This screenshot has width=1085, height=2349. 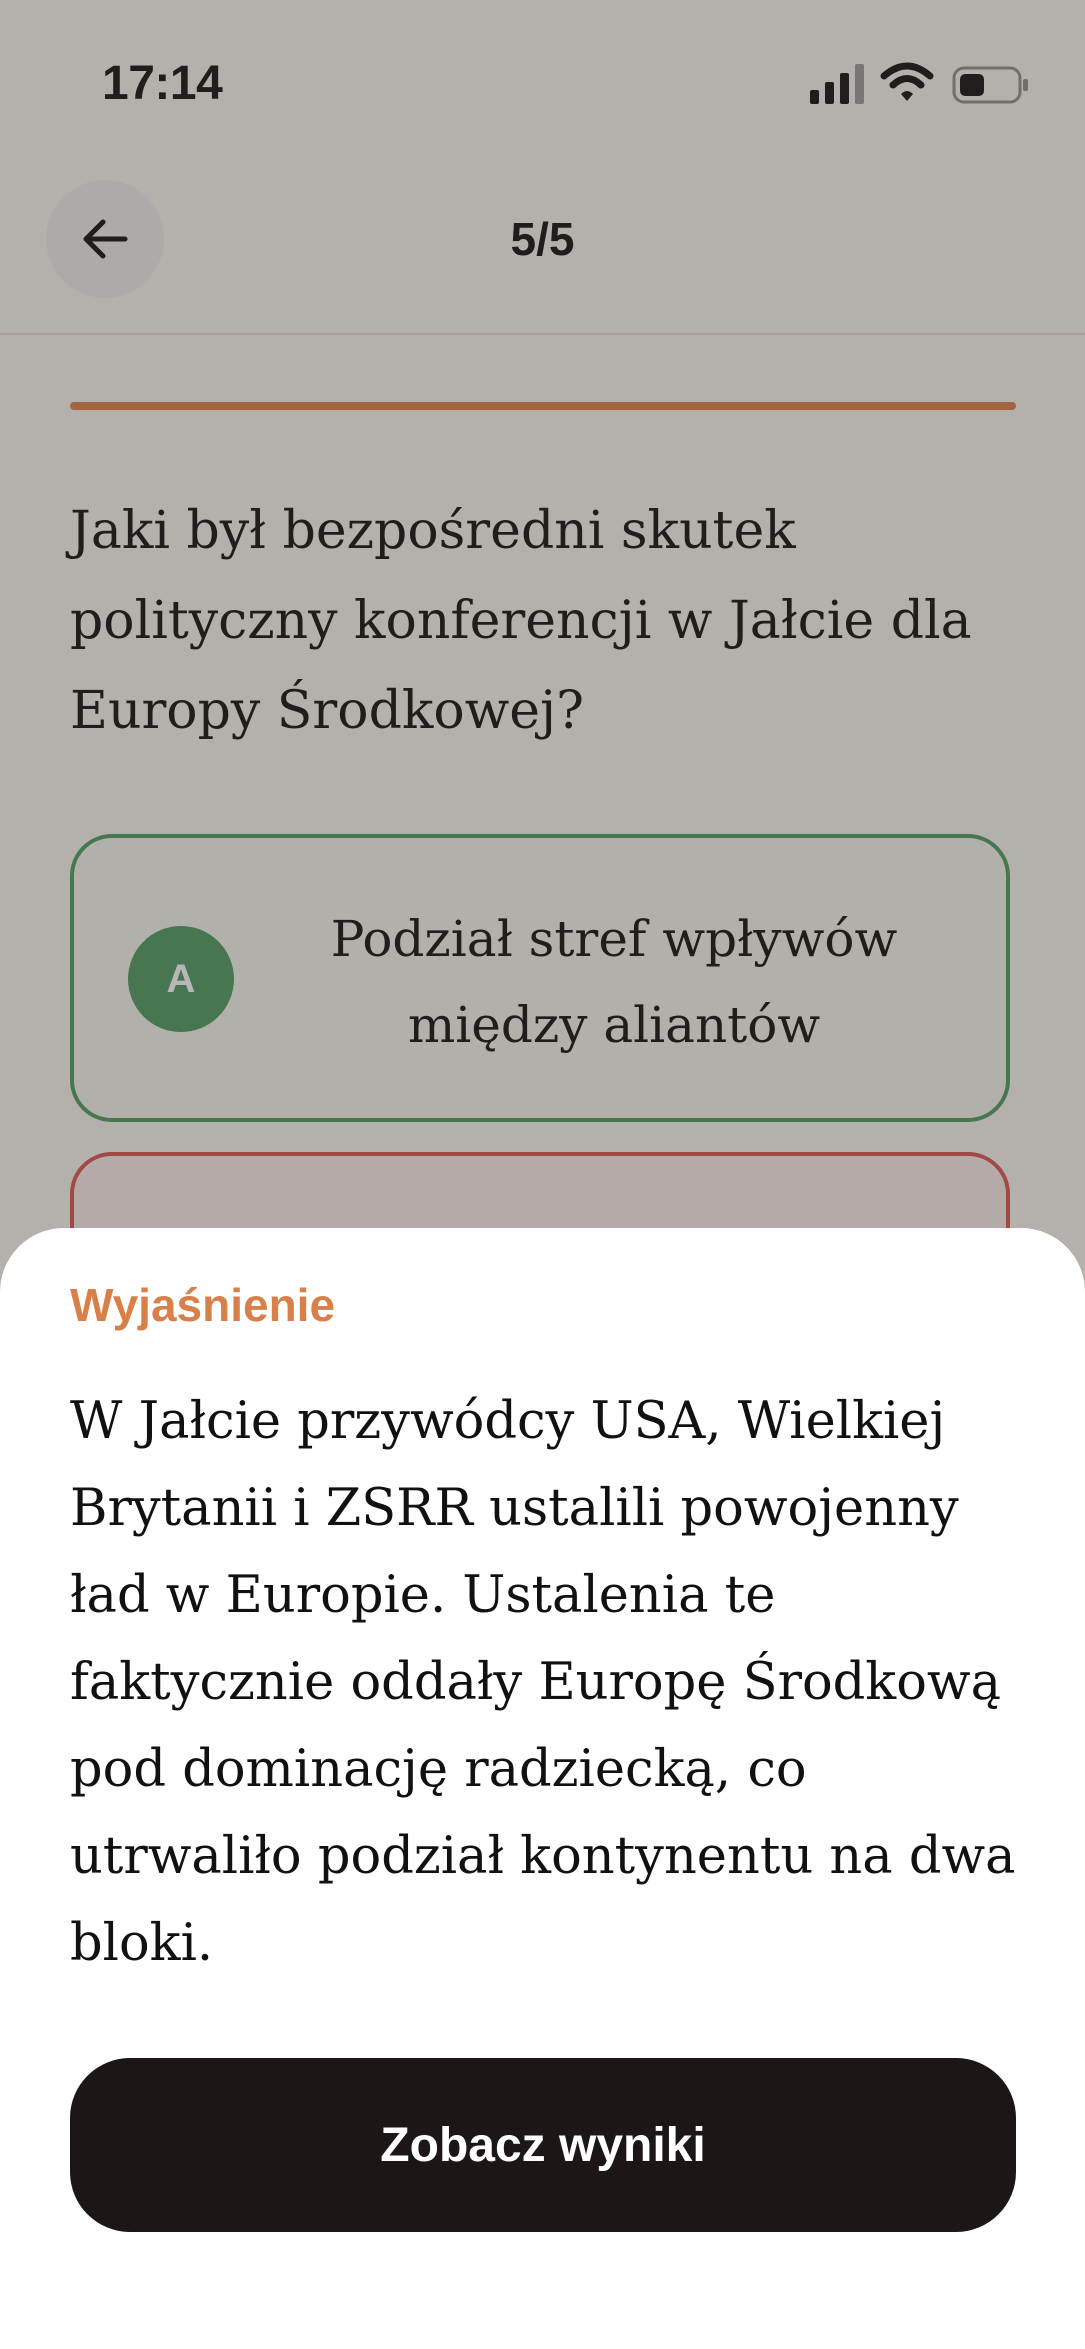 I want to click on see-results-button: Zobacz wyniki, so click(x=543, y=2145).